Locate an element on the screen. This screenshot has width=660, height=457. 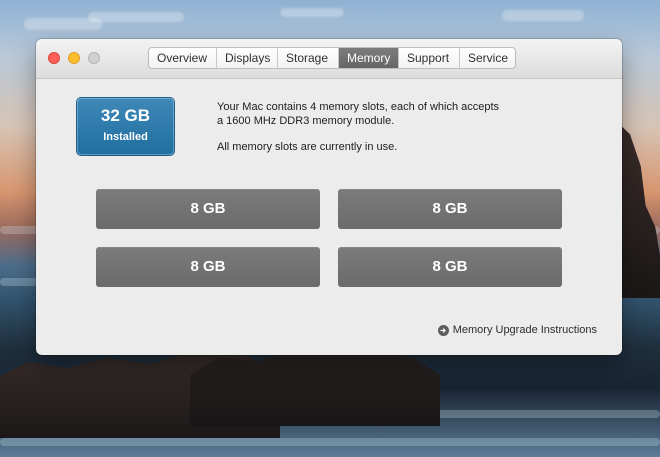
memory-slot-4: 8 GB is located at coordinates (450, 267).